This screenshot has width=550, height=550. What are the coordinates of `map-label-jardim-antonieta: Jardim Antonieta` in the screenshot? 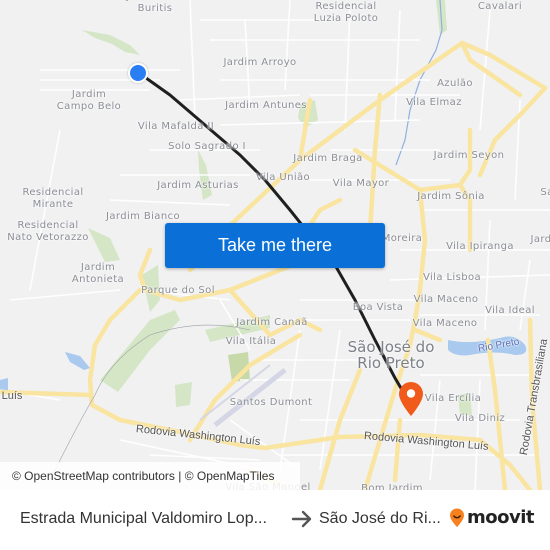 It's located at (98, 273).